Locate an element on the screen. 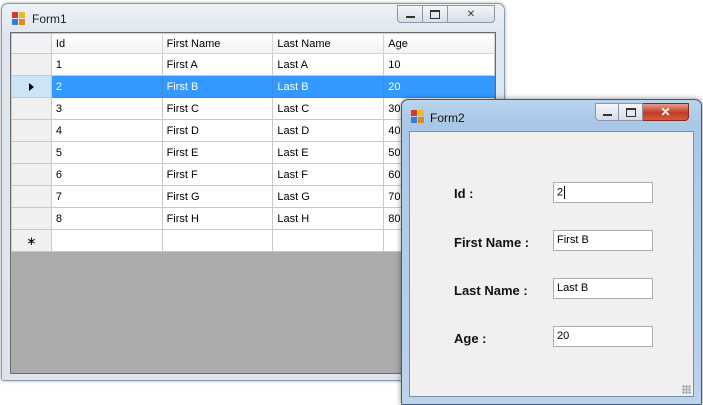 This screenshot has height=405, width=703. age-label: Age : is located at coordinates (470, 338).